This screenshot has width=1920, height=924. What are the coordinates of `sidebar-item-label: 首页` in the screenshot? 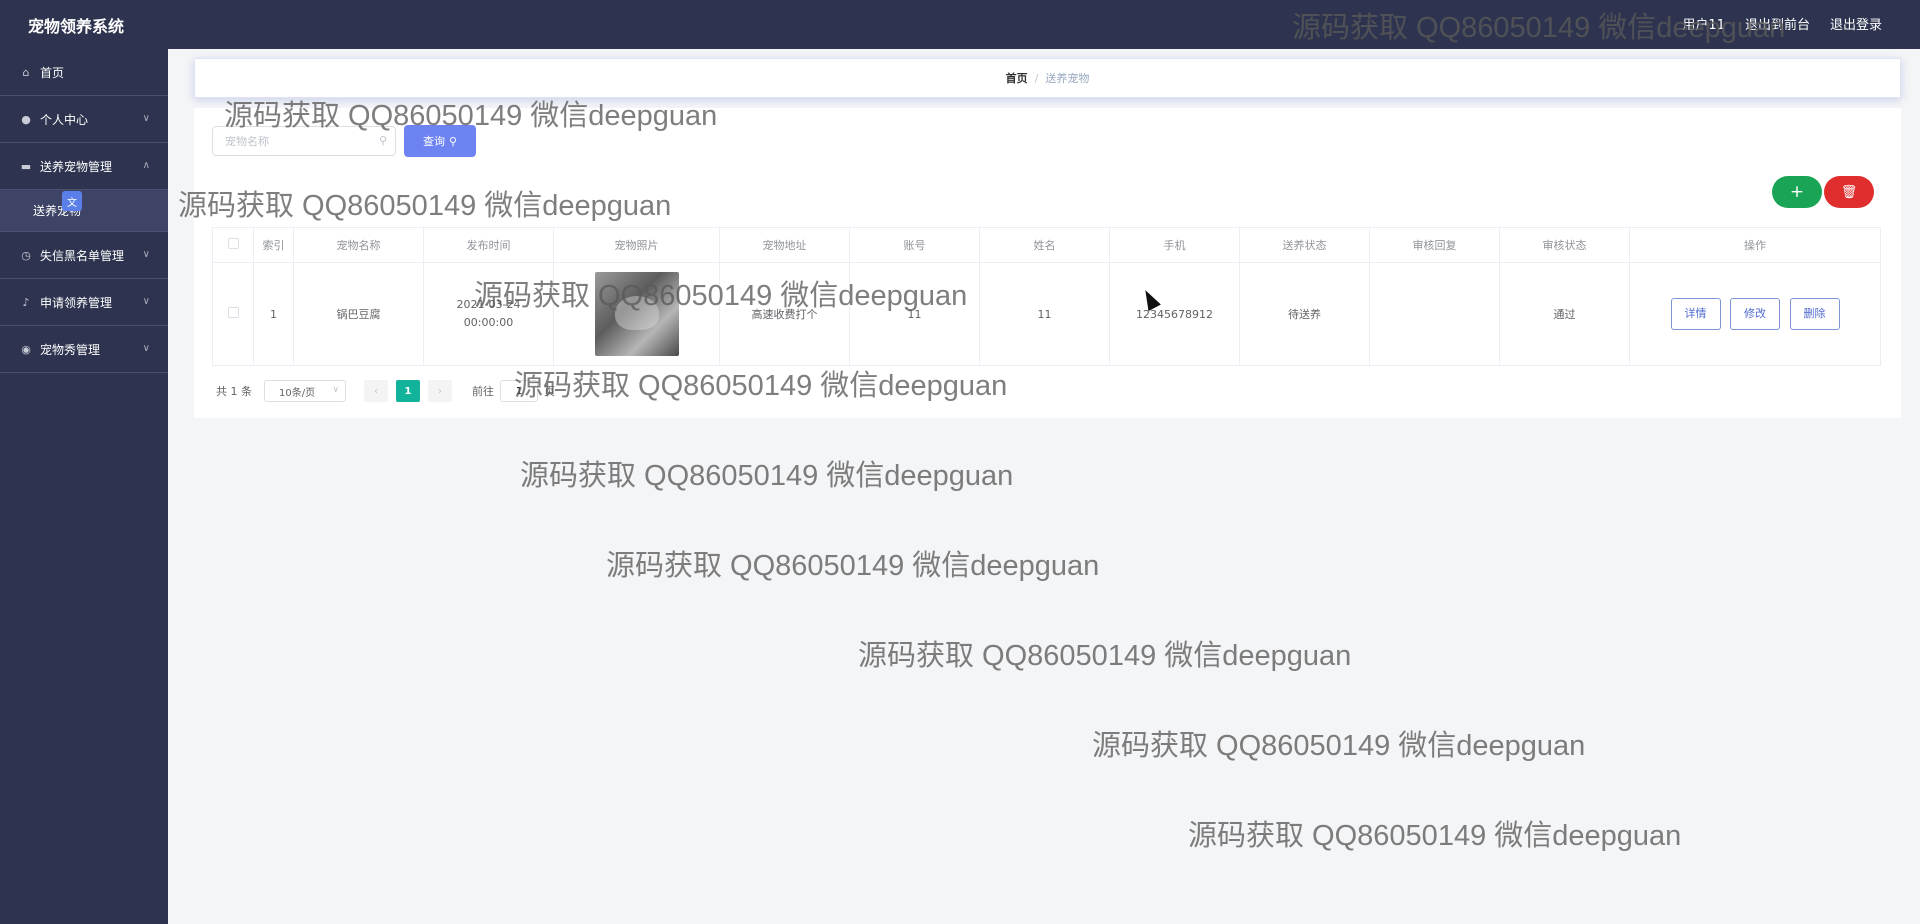 It's located at (52, 72).